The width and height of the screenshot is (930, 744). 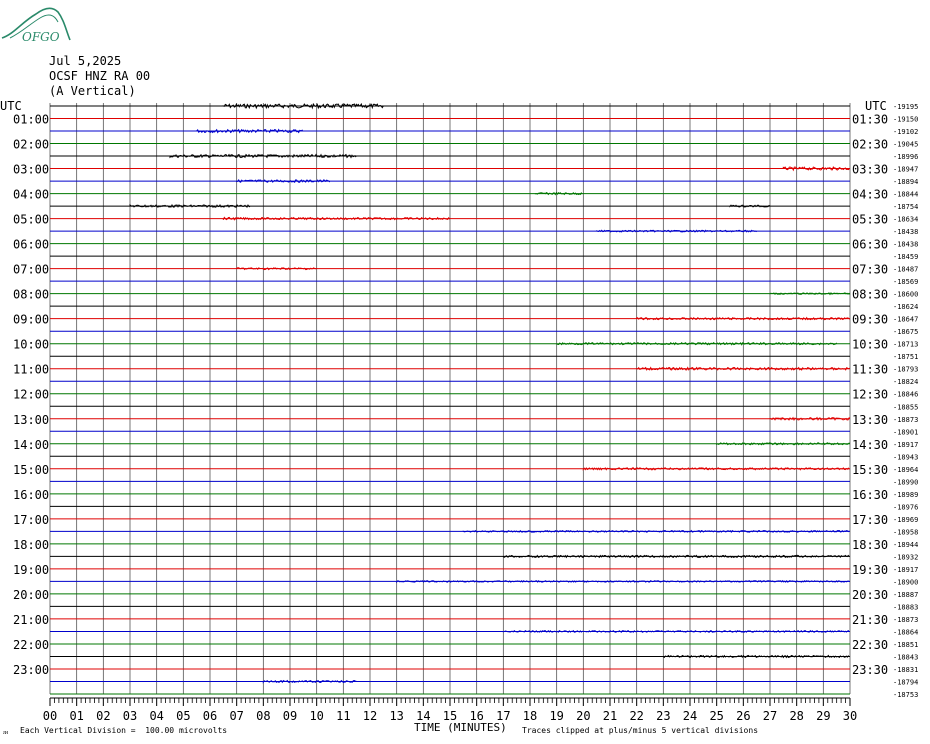 What do you see at coordinates (343, 716) in the screenshot?
I see `x-tick-label: 11` at bounding box center [343, 716].